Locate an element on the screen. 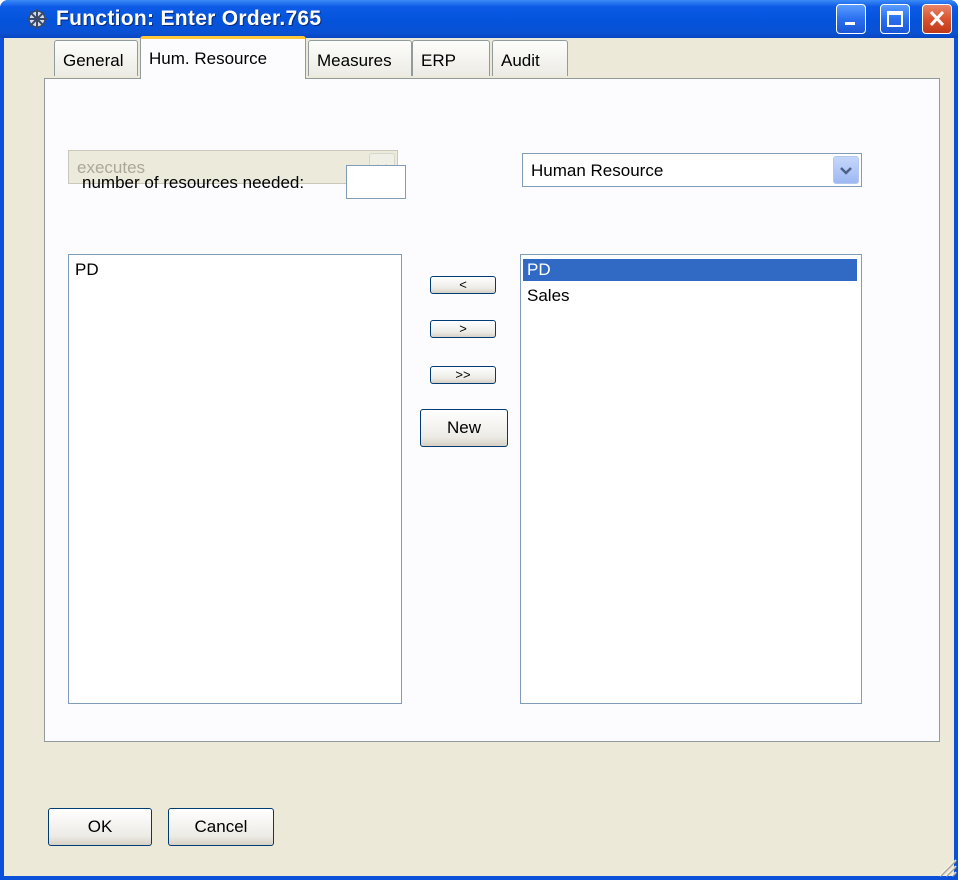  tab-measures: Measures is located at coordinates (360, 58).